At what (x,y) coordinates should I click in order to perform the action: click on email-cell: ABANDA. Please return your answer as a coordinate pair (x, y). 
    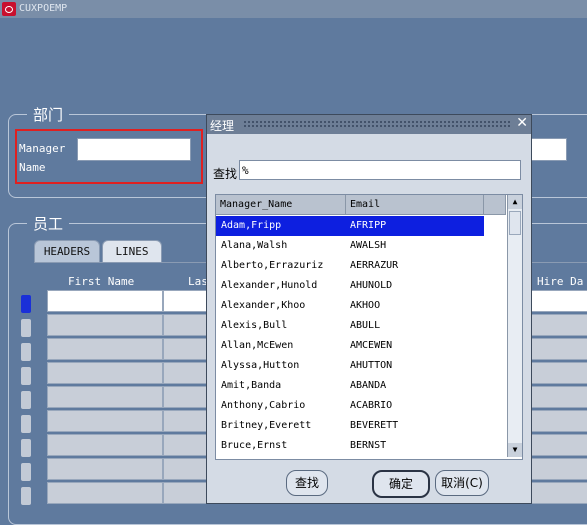
    Looking at the image, I should click on (368, 385).